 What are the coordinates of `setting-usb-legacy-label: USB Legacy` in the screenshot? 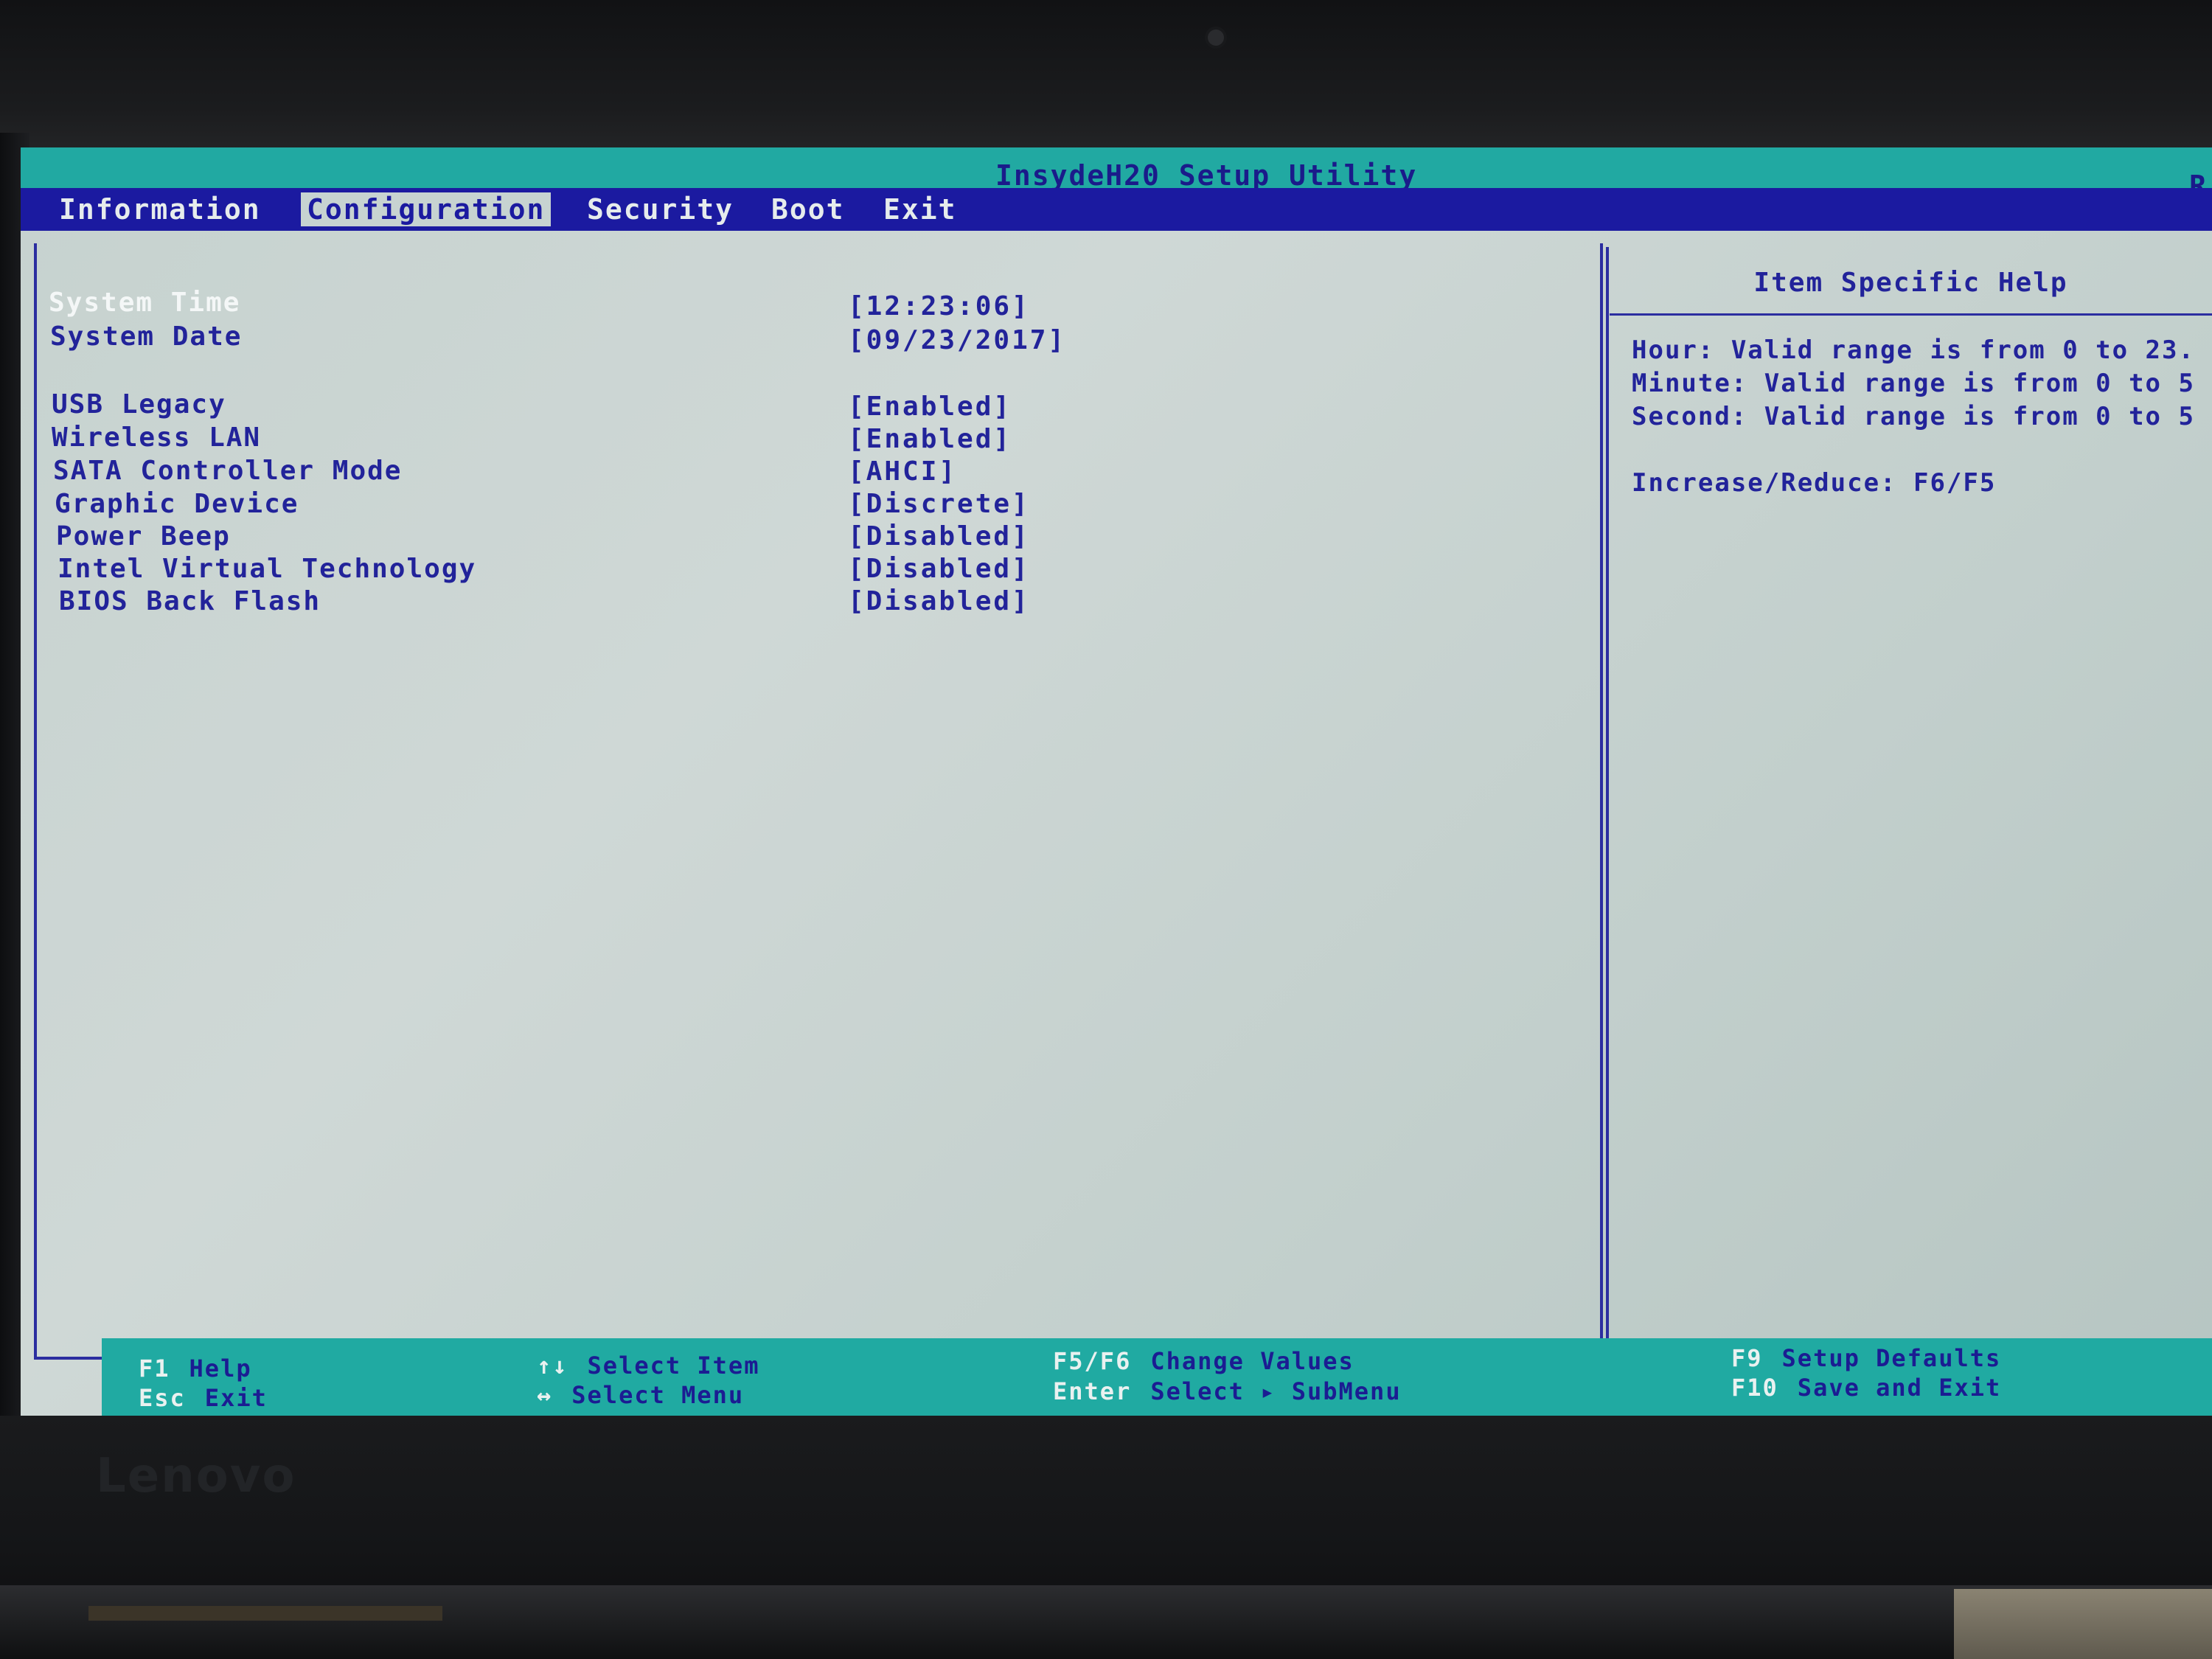 It's located at (139, 404).